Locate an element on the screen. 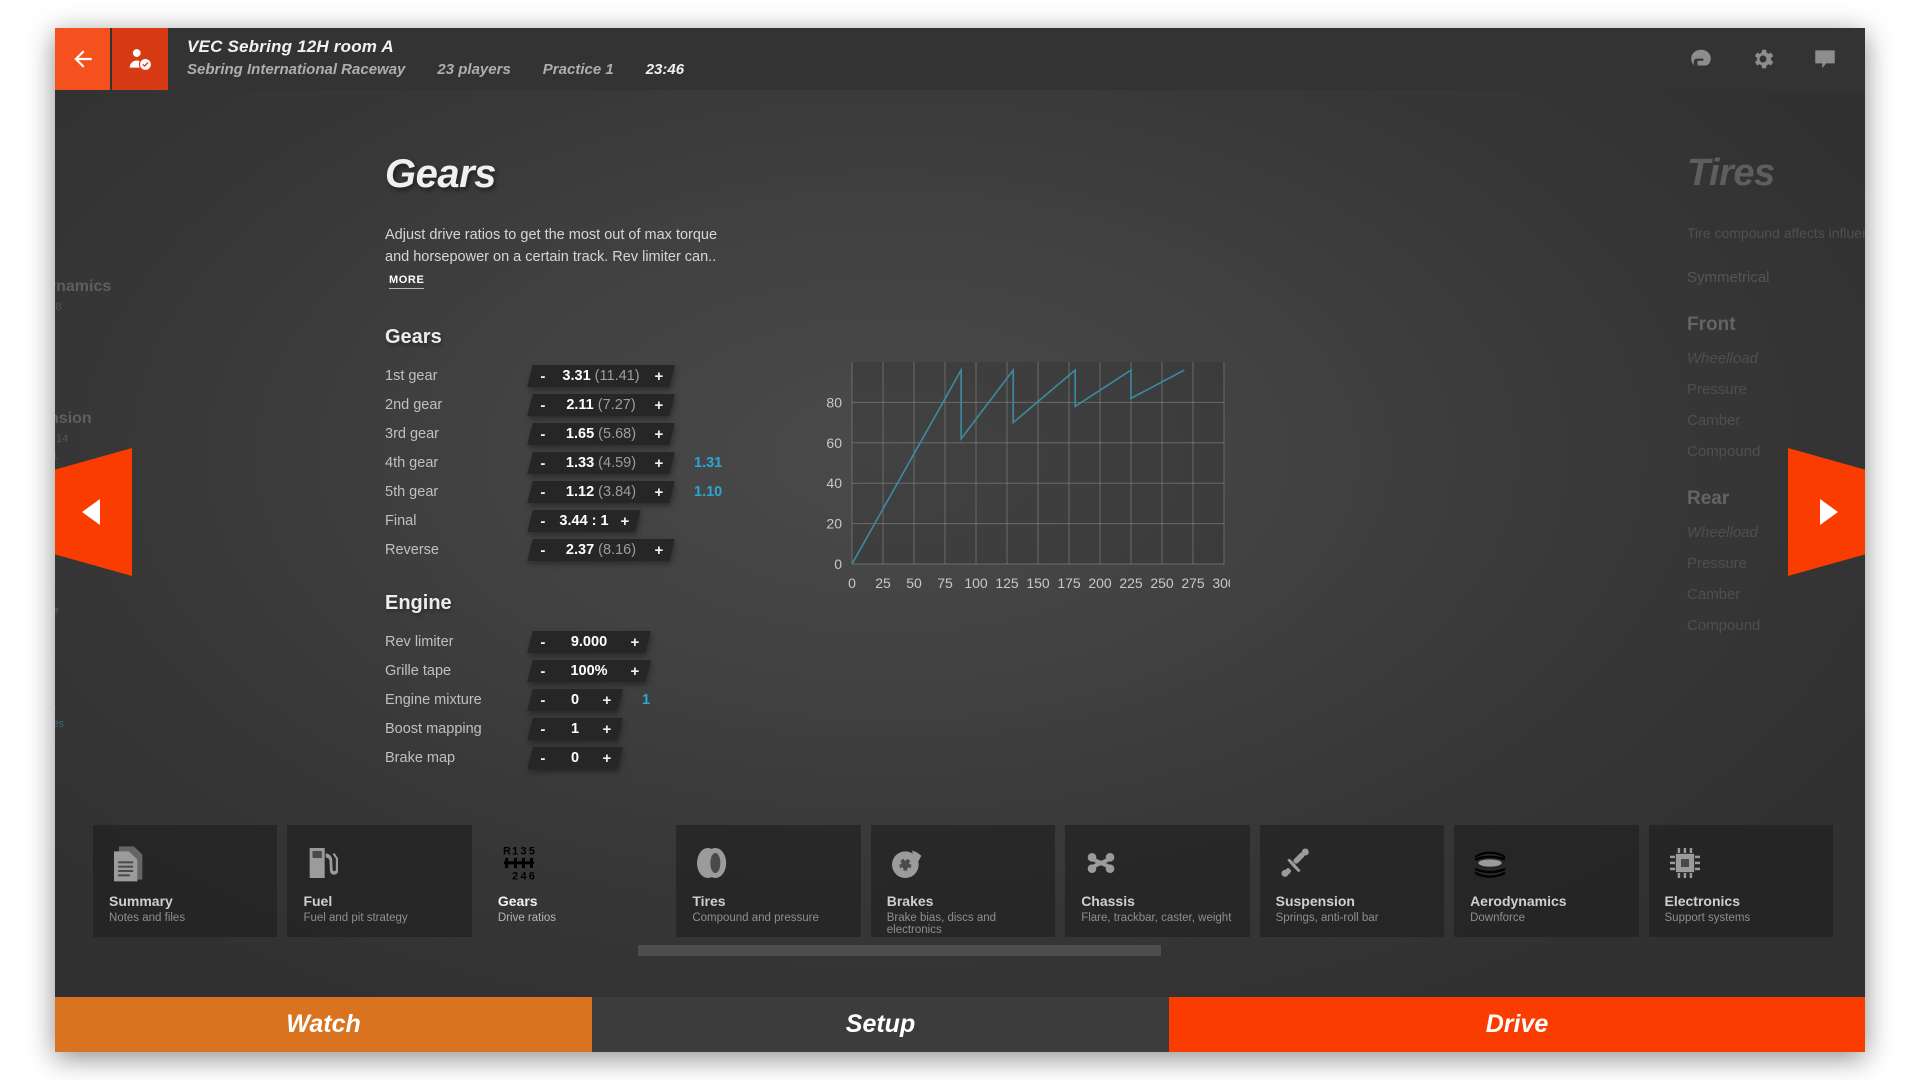 This screenshot has height=1080, width=1920. gear-label: 3rd gear is located at coordinates (412, 433).